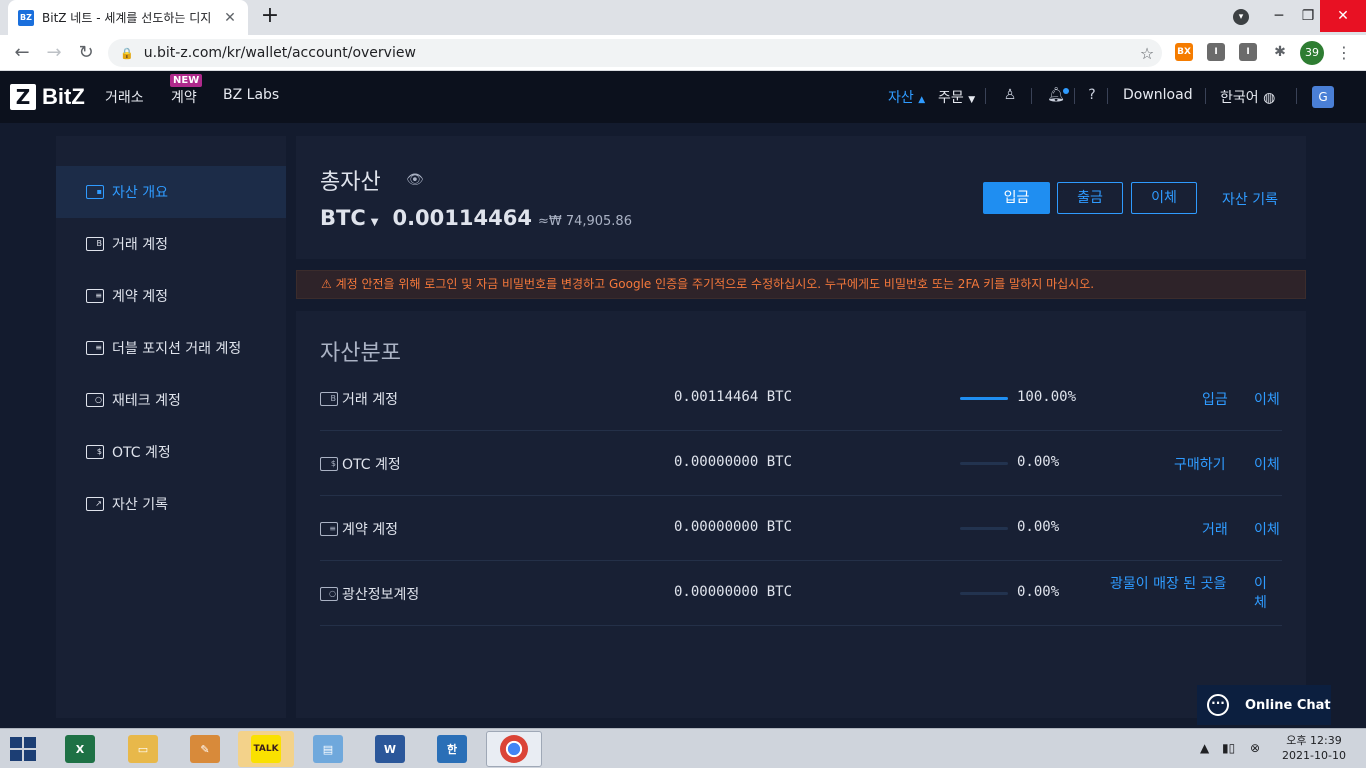 This screenshot has width=1366, height=768. What do you see at coordinates (54, 53) in the screenshot?
I see `forward-button: →` at bounding box center [54, 53].